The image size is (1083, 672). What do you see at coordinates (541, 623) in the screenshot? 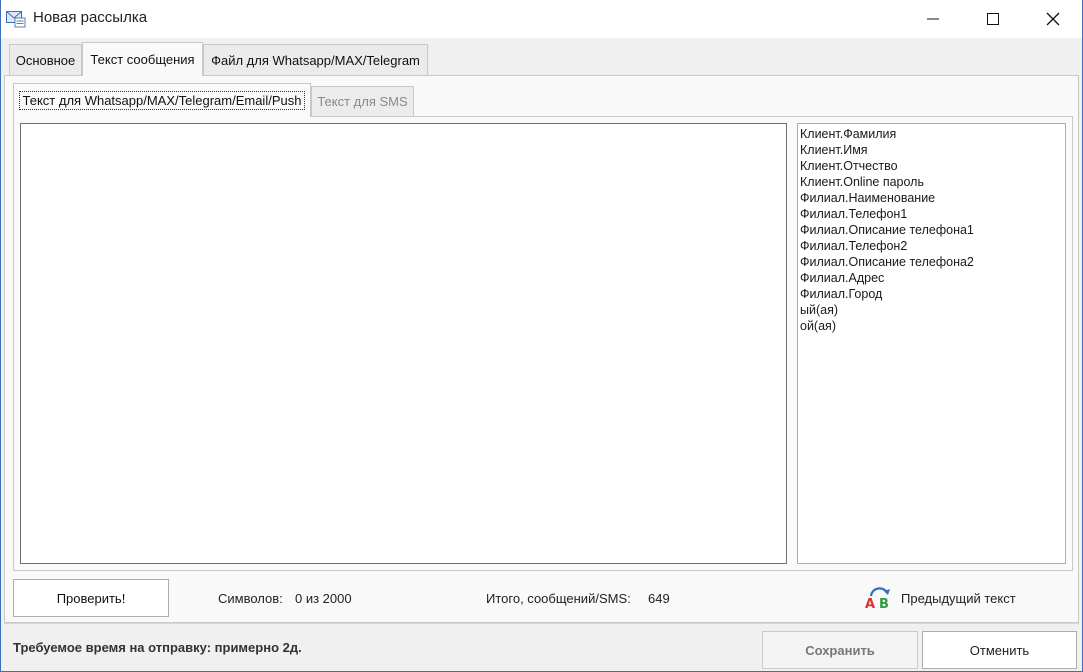
I see `footer-divider` at bounding box center [541, 623].